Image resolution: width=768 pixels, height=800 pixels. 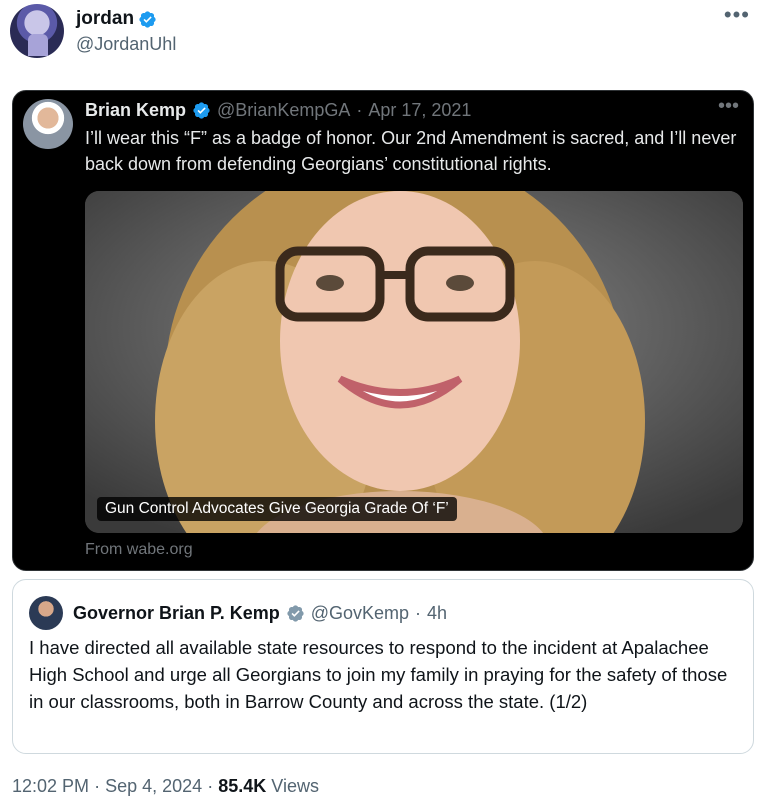 I want to click on quoted-header: Governor Brian P. Kemp @GovKemp · 4h, so click(x=238, y=613).